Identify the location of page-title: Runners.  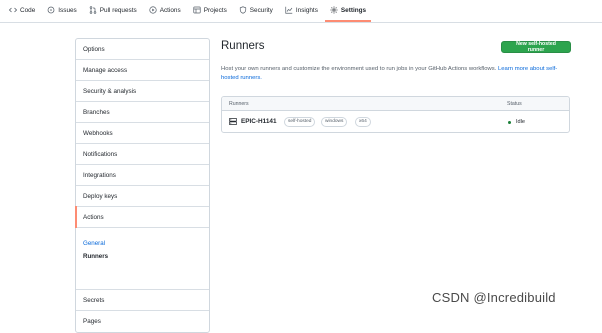
(243, 46).